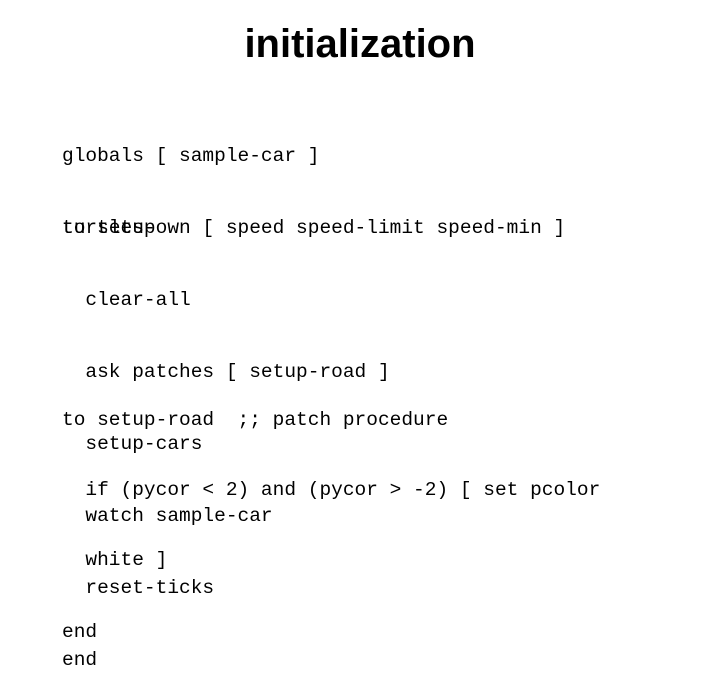  I want to click on code-line: globals [ sample-car ], so click(191, 156).